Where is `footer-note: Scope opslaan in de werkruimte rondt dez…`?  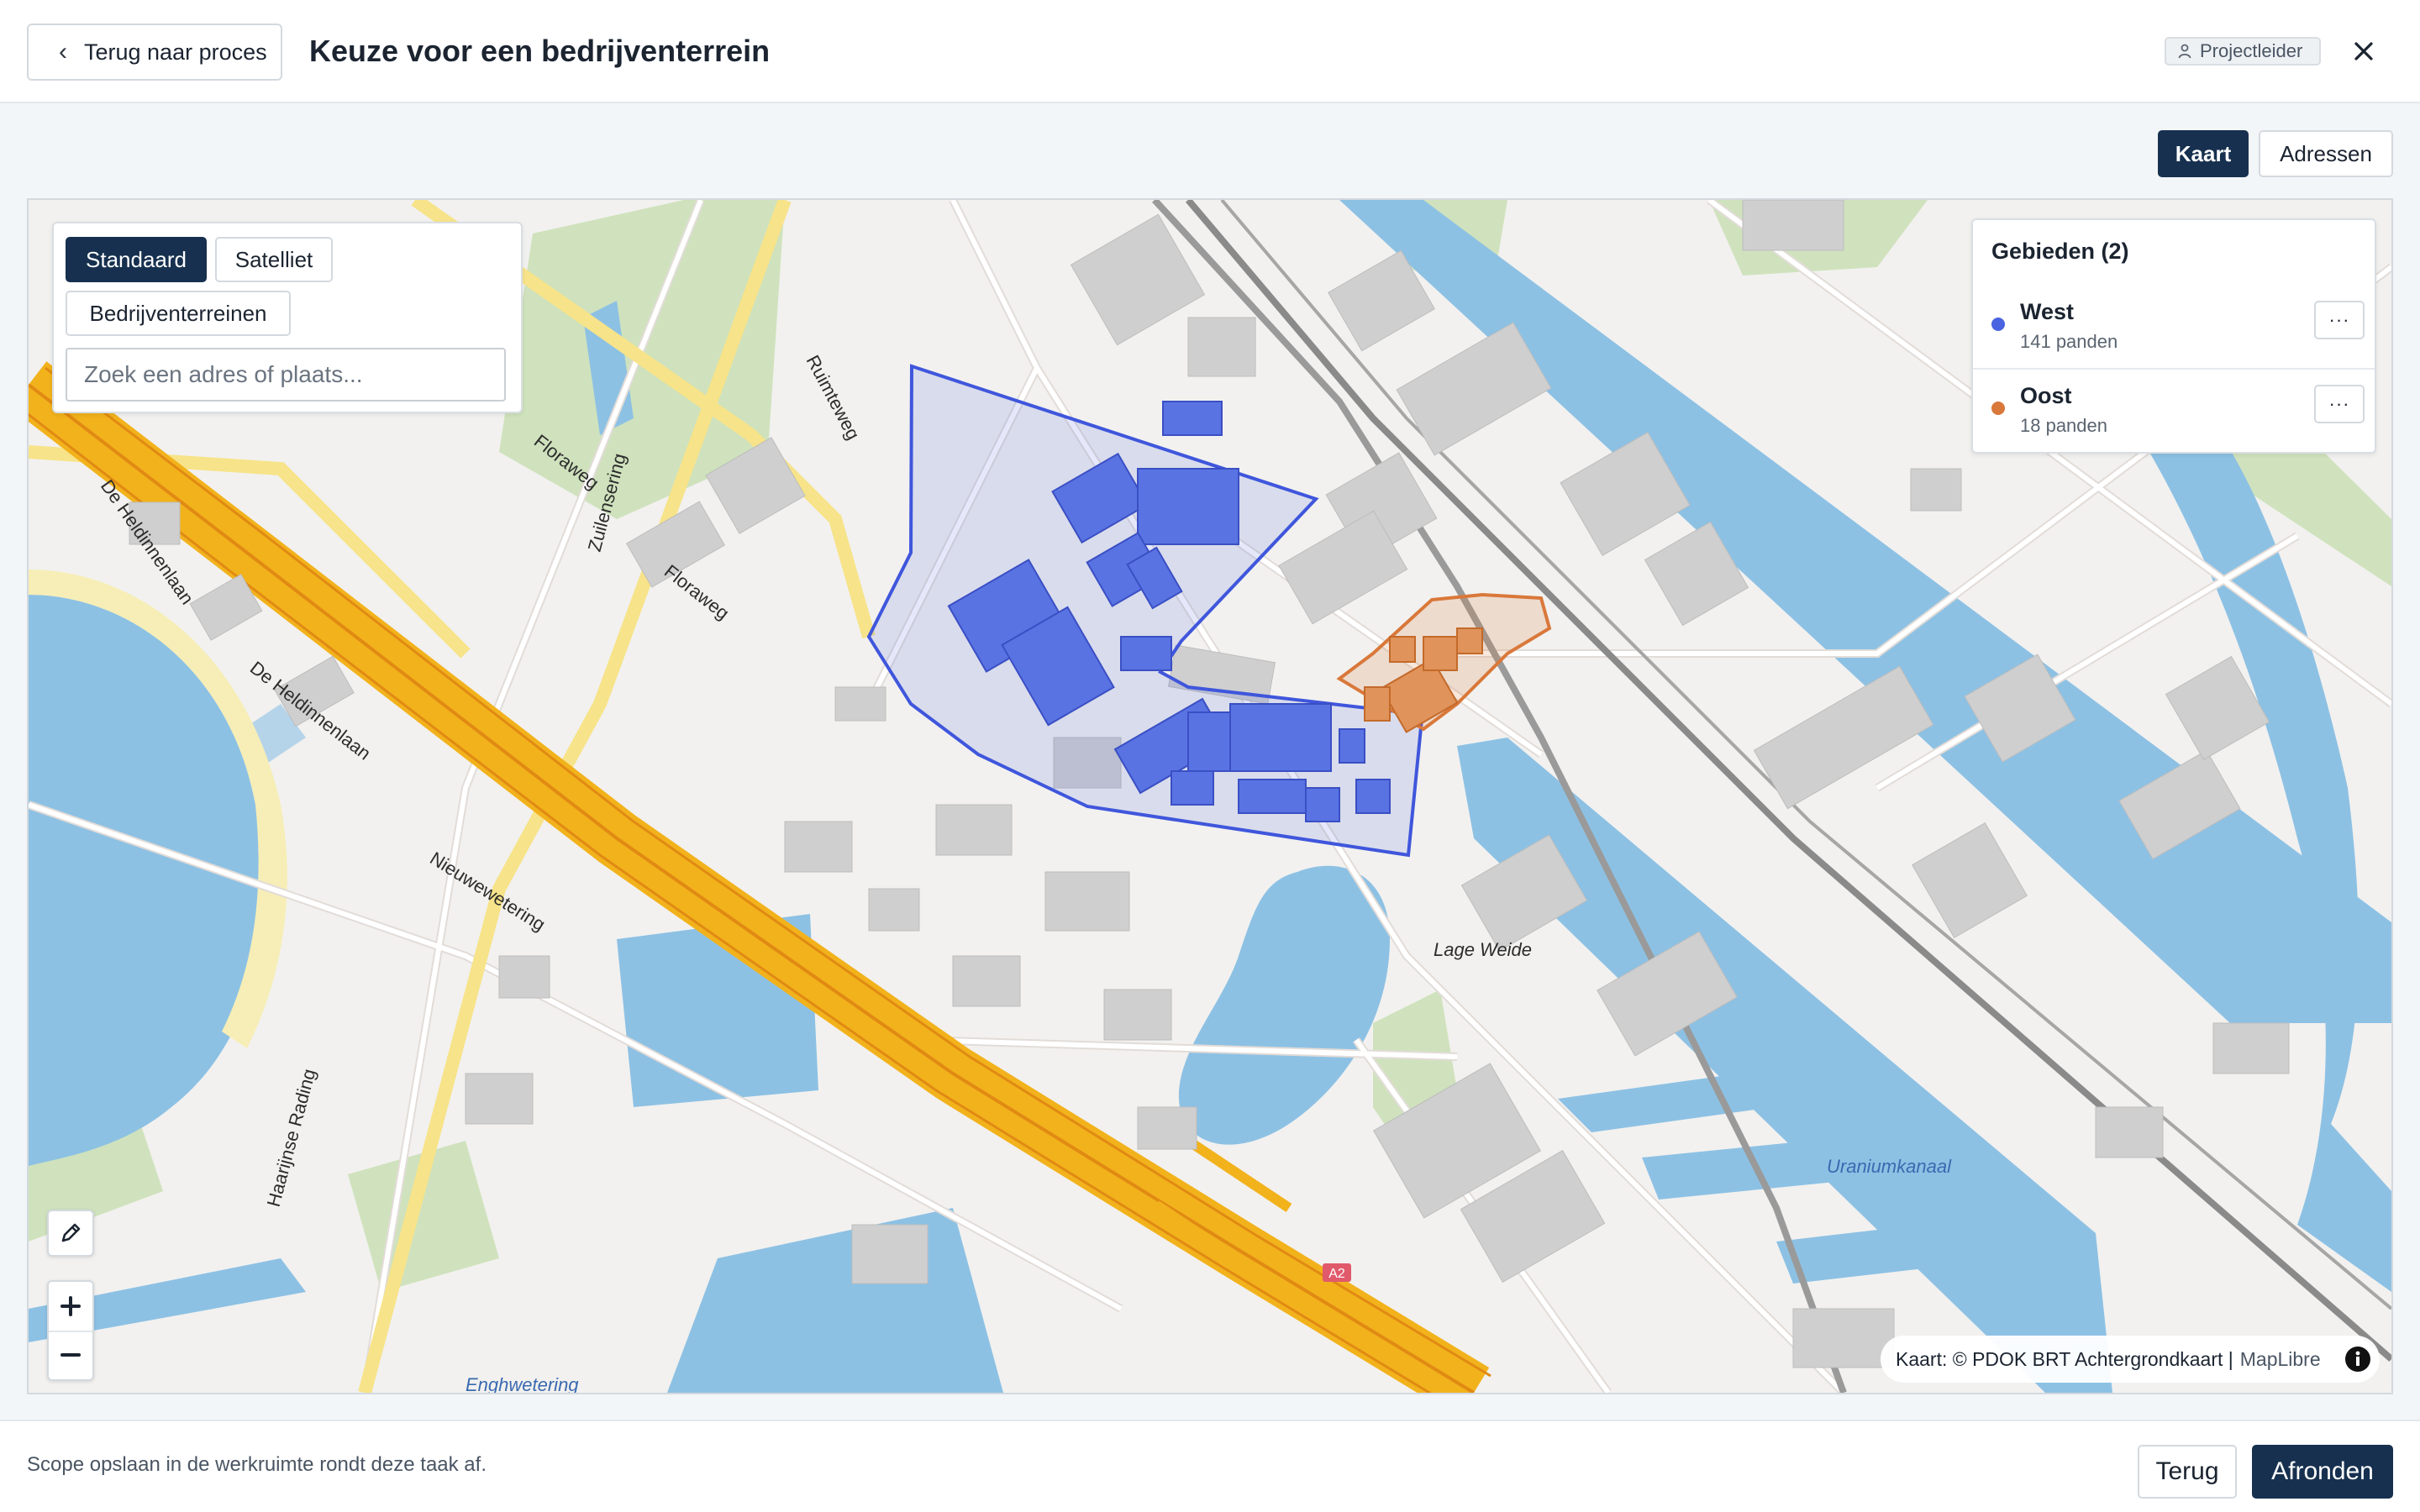
footer-note: Scope opslaan in de werkruimte rondt dez… is located at coordinates (257, 1464).